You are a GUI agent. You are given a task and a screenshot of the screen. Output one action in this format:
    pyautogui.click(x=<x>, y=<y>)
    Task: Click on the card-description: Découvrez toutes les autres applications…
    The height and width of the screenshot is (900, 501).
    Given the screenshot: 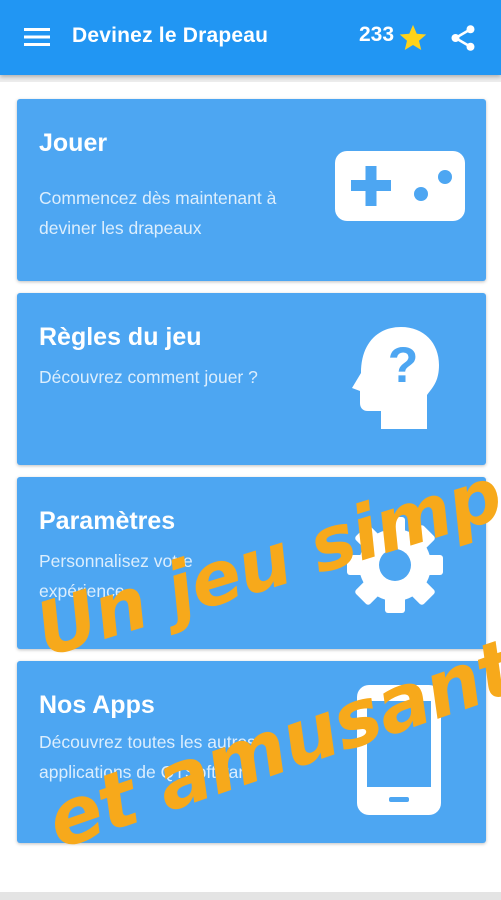 What is the action you would take?
    pyautogui.click(x=147, y=757)
    